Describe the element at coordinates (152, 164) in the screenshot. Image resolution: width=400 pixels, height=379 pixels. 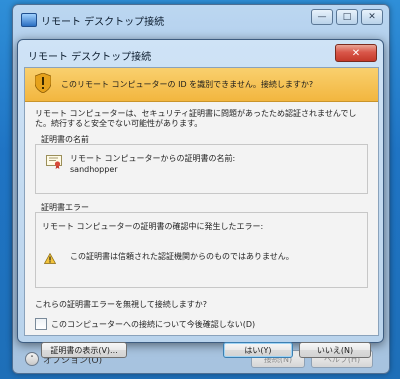
I see `cert-name-text: リモート コンピューターからの証明書の名前: sandhopper` at that location.